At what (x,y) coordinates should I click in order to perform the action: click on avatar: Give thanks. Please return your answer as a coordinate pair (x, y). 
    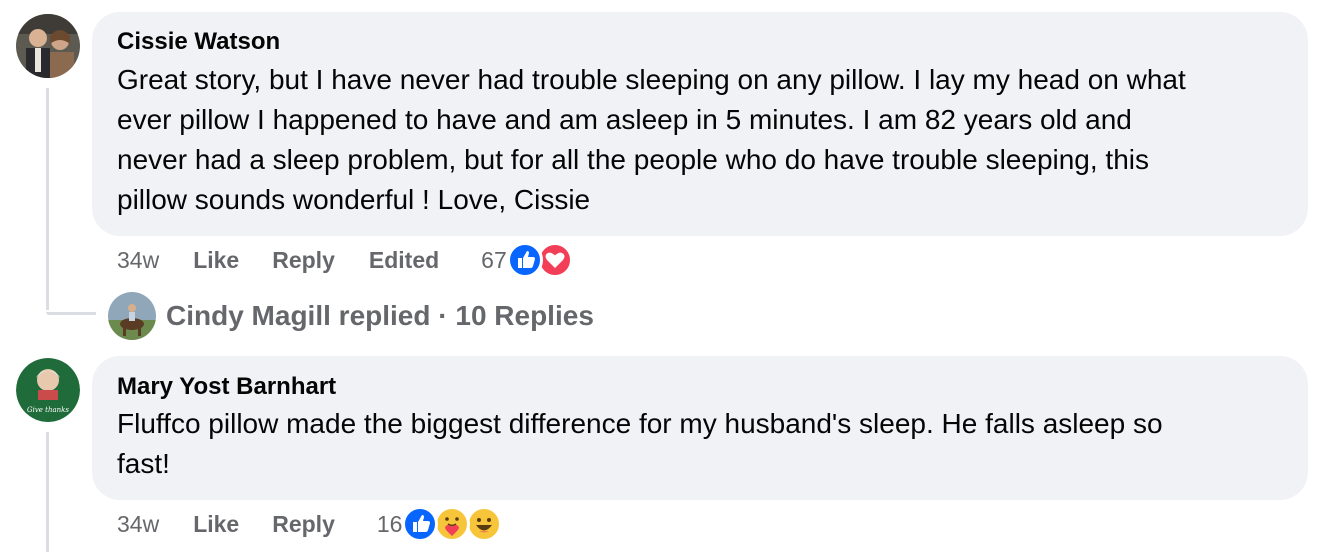
    Looking at the image, I should click on (48, 390).